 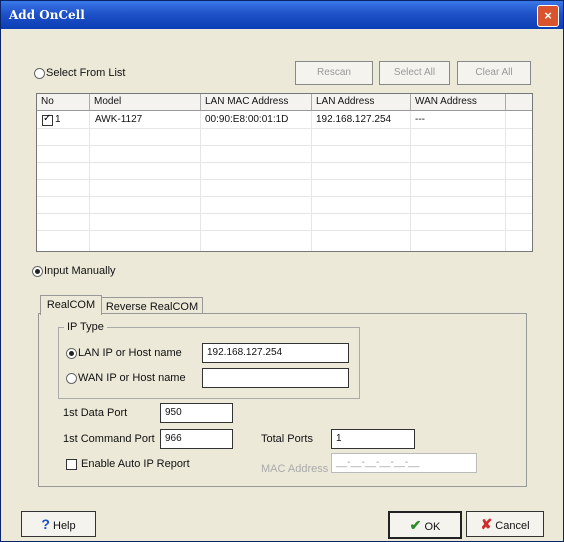 What do you see at coordinates (71, 464) in the screenshot?
I see `auto-ip-report-checkbox` at bounding box center [71, 464].